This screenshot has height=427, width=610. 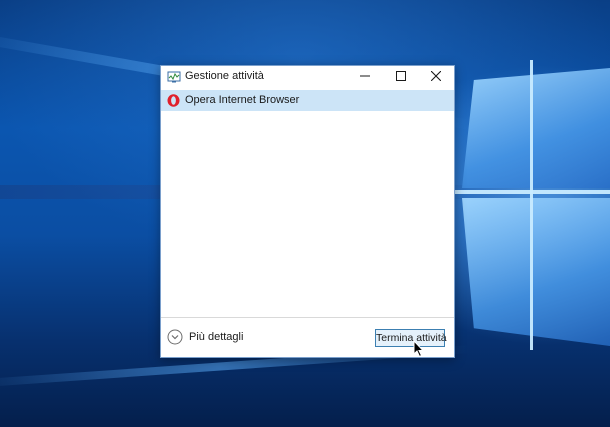 I want to click on mouse-pointer-icon, so click(x=419, y=348).